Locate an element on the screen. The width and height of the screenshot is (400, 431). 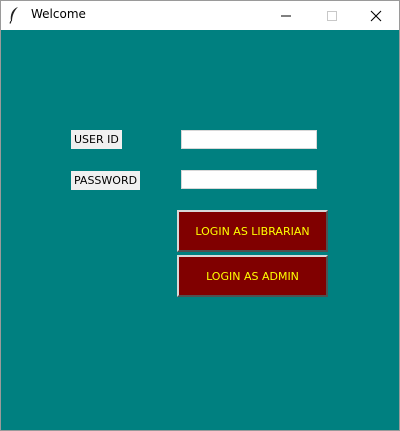
close-icon is located at coordinates (376, 15).